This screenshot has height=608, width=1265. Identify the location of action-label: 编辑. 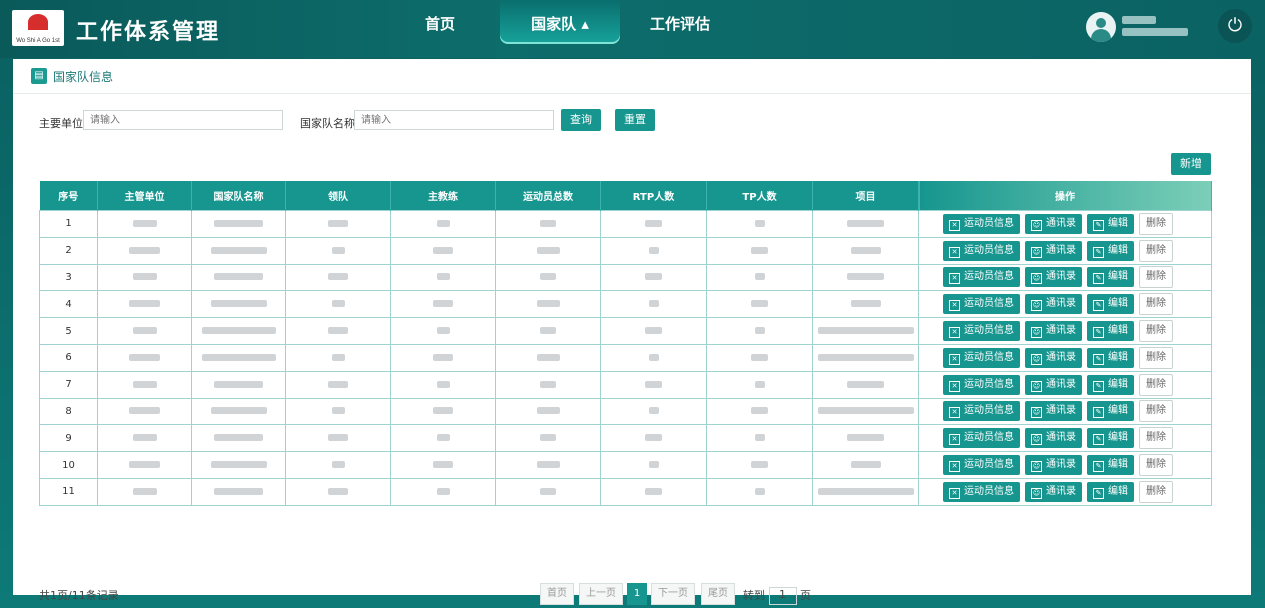
(1118, 331).